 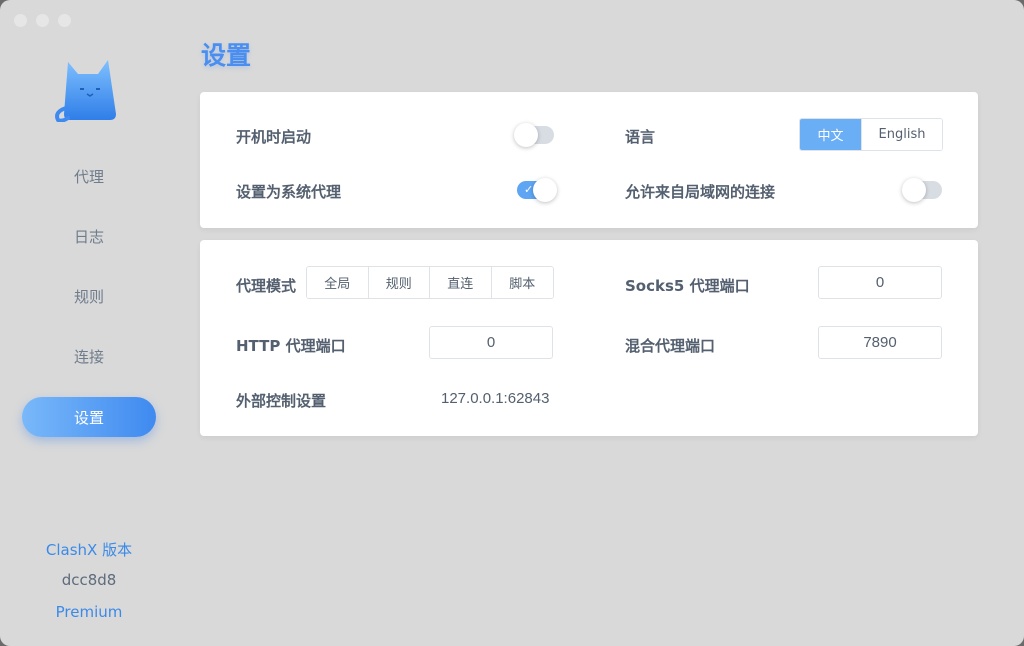 I want to click on start-at-login-toggle, so click(x=534, y=135).